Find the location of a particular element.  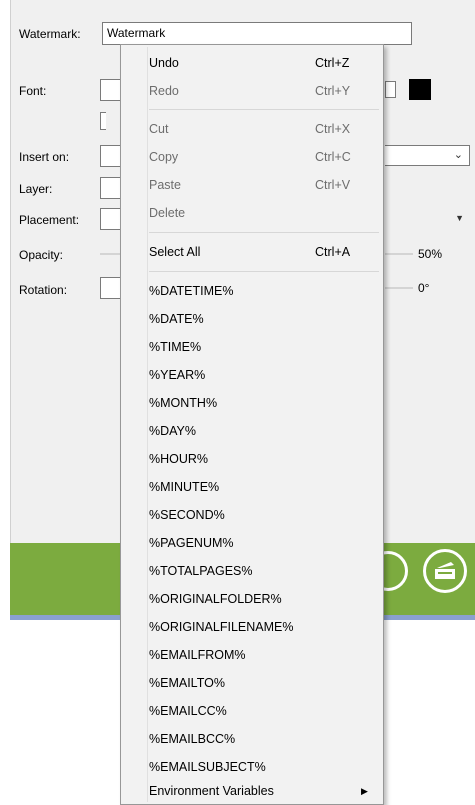

menu-item-copy: Copy Ctrl+C is located at coordinates (264, 157).